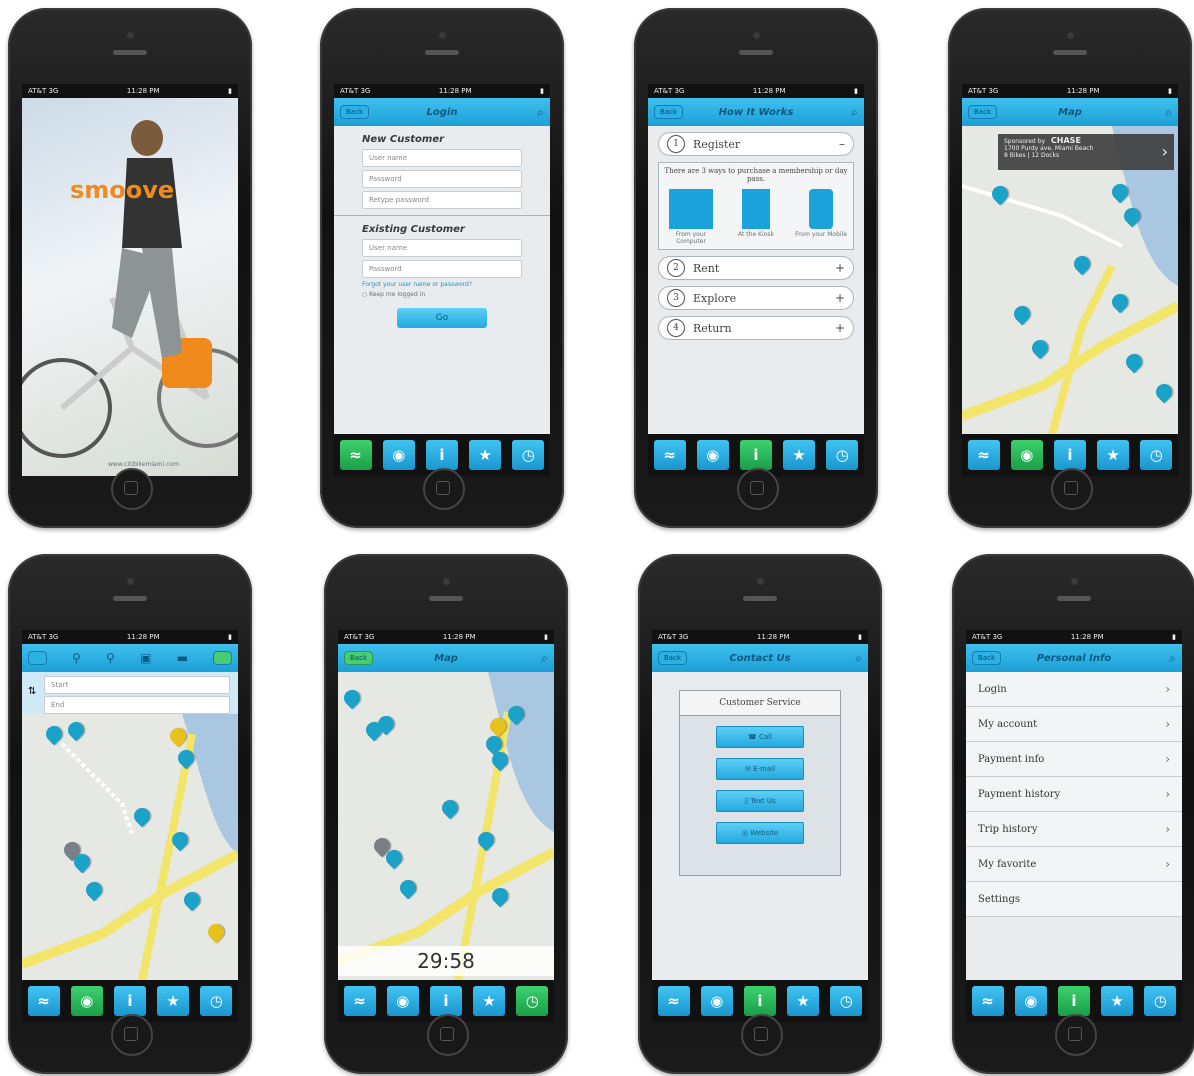 The height and width of the screenshot is (1076, 1194). I want to click on email-button: ✉ E-mail, so click(760, 769).